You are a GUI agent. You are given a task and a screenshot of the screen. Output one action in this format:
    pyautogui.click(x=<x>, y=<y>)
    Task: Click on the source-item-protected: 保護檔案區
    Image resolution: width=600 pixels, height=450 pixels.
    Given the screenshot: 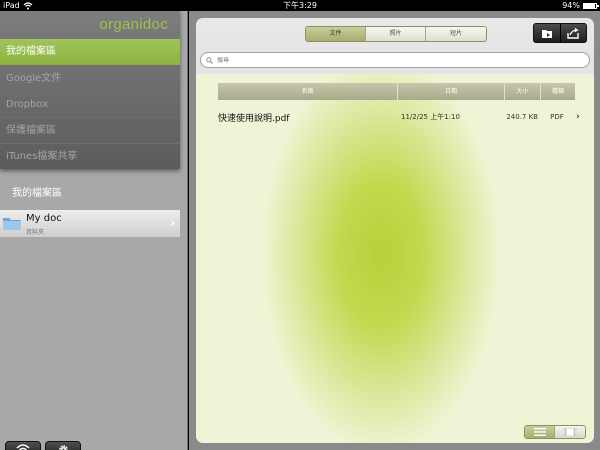 What is the action you would take?
    pyautogui.click(x=90, y=130)
    